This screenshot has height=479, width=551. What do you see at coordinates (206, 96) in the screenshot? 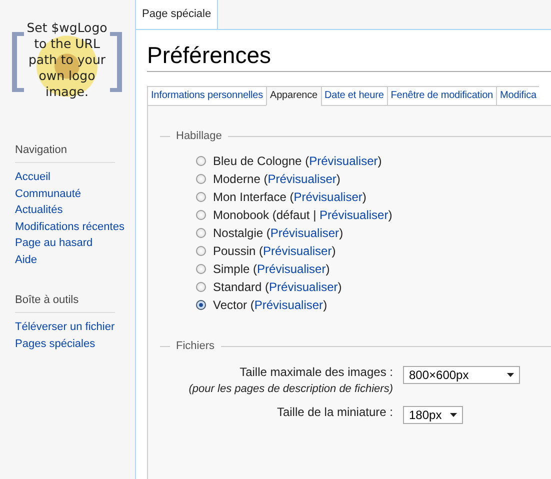
I see `preferences-tab: Informations personnelles` at bounding box center [206, 96].